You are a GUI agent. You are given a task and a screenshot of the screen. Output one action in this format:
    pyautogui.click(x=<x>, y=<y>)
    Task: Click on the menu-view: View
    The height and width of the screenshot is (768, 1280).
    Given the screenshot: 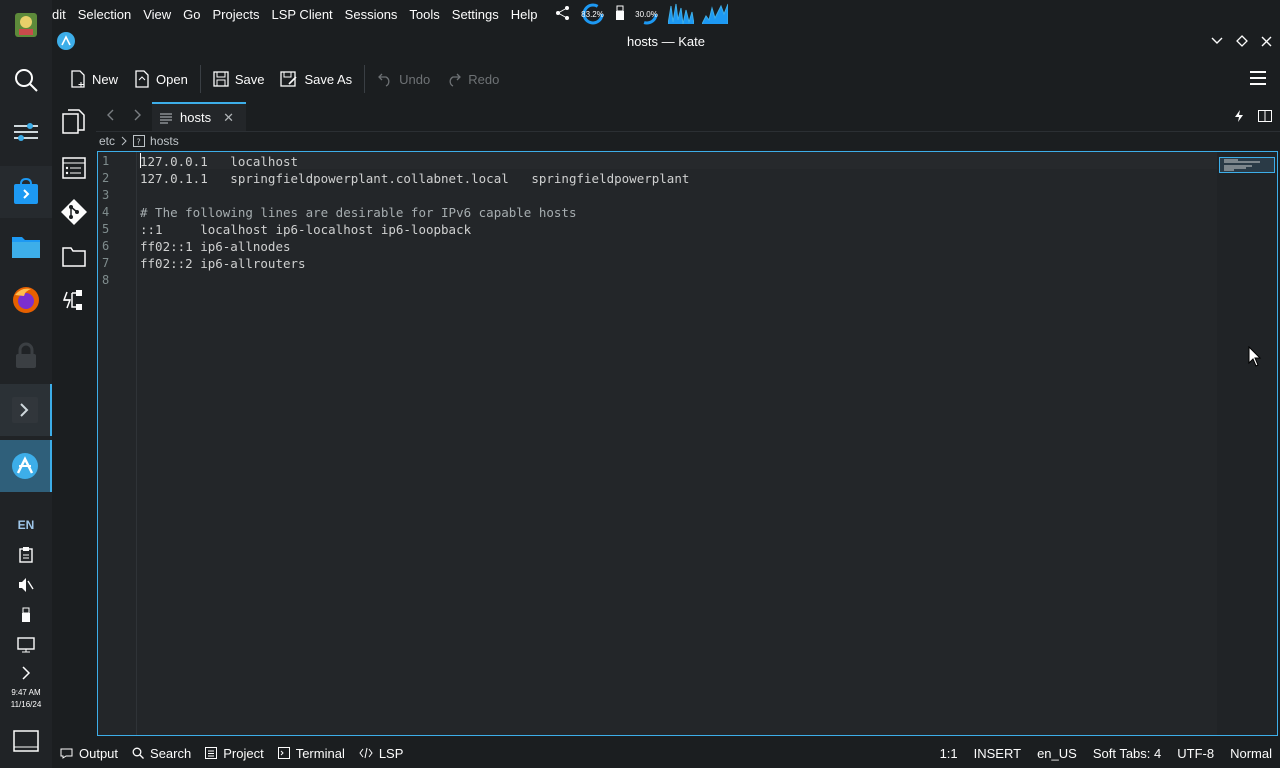 What is the action you would take?
    pyautogui.click(x=157, y=14)
    